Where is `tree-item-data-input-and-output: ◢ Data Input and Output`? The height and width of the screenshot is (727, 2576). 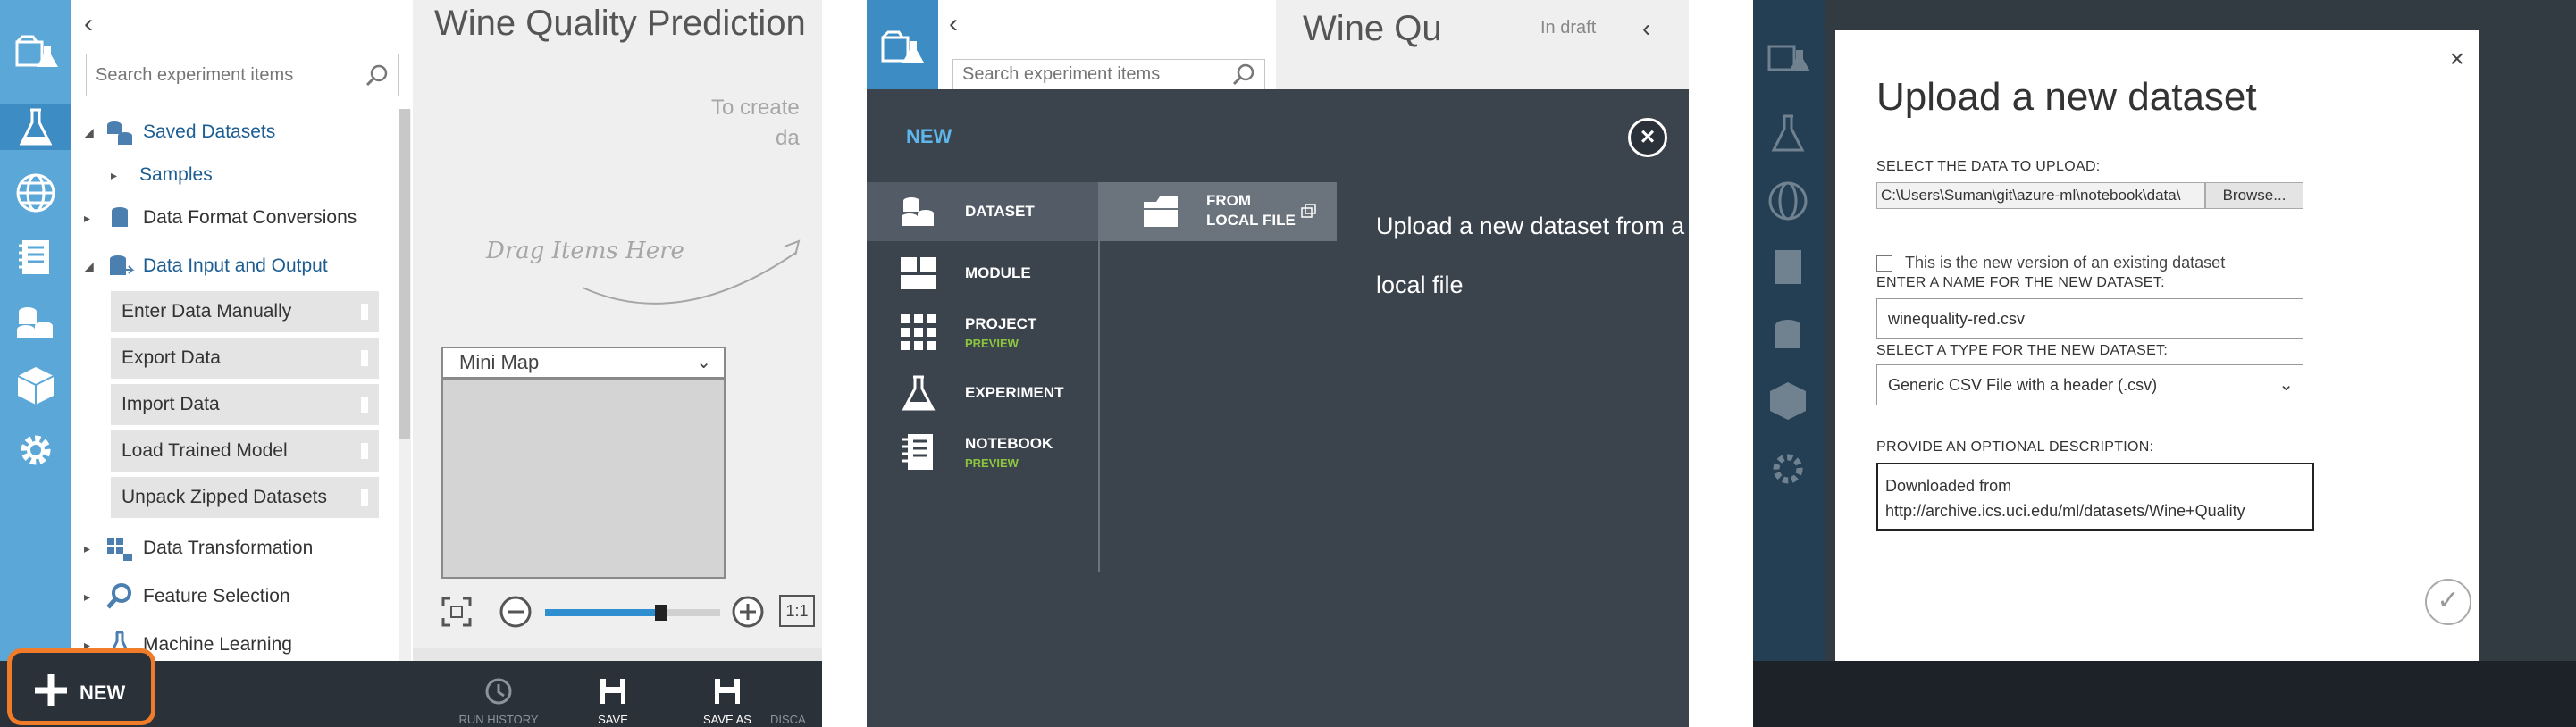 tree-item-data-input-and-output: ◢ Data Input and Output is located at coordinates (206, 266).